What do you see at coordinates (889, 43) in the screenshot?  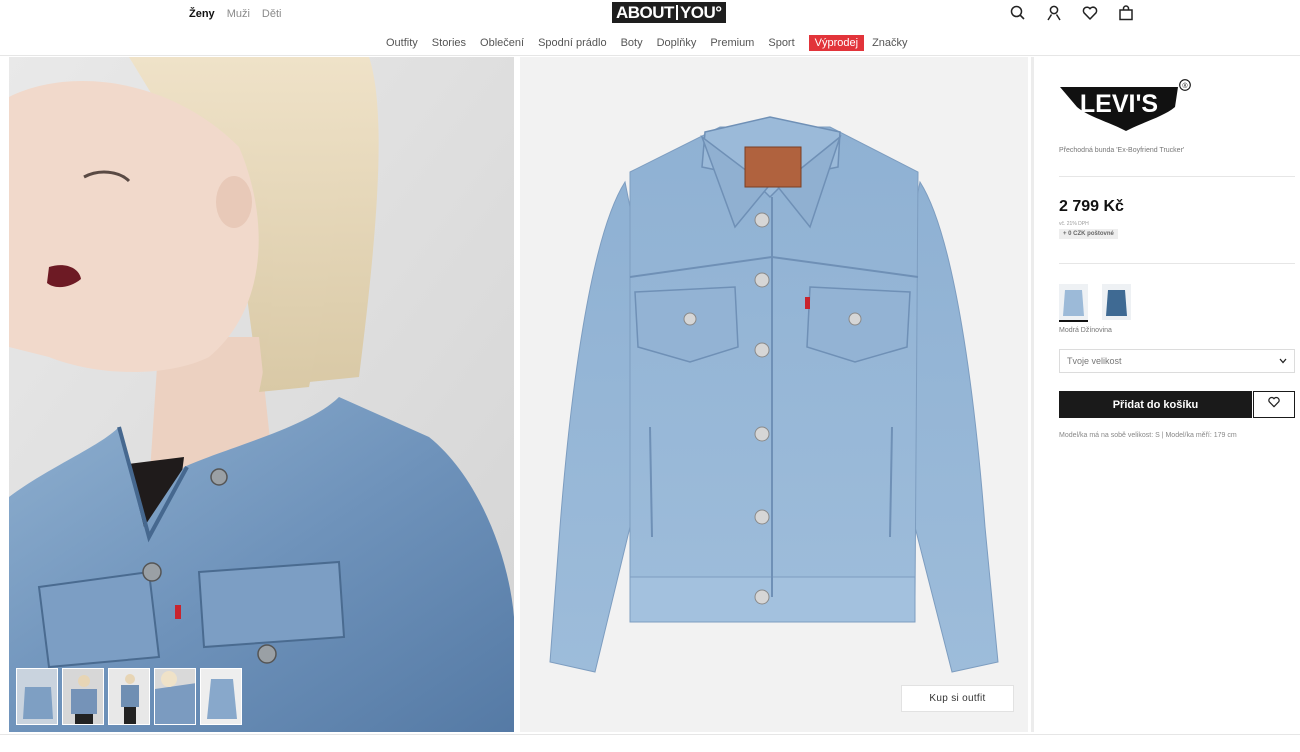 I see `nav-brands: Značky` at bounding box center [889, 43].